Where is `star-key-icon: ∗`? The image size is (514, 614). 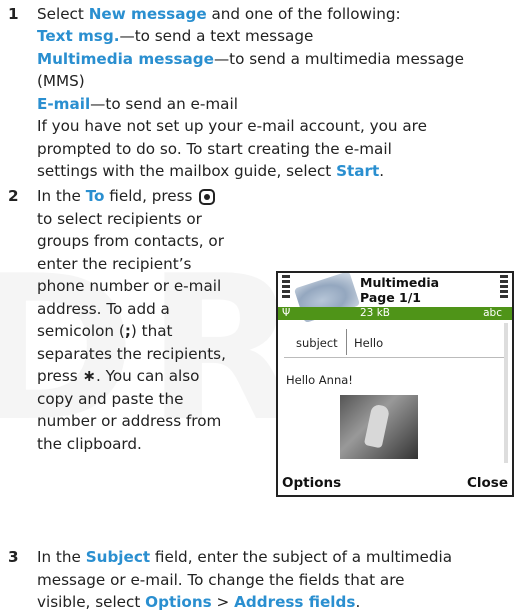
star-key-icon: ∗ is located at coordinates (89, 375).